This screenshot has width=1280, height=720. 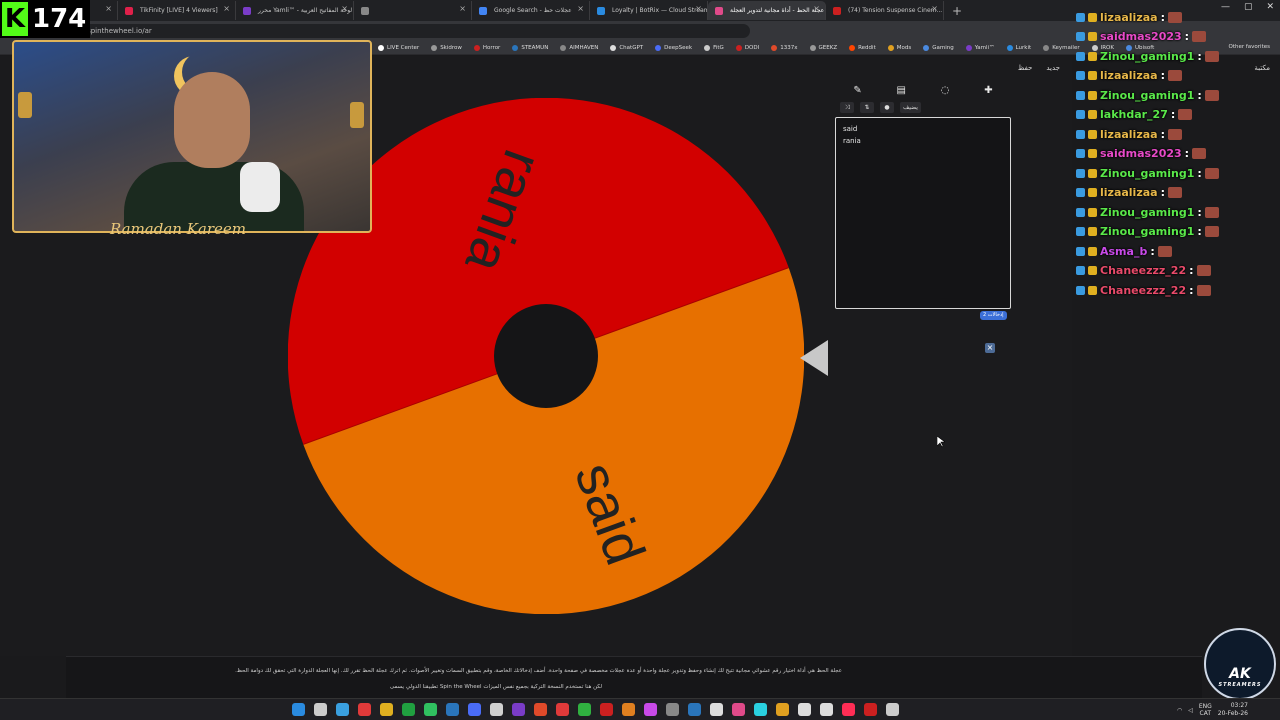 I want to click on bookmark-item: DODI, so click(x=747, y=47).